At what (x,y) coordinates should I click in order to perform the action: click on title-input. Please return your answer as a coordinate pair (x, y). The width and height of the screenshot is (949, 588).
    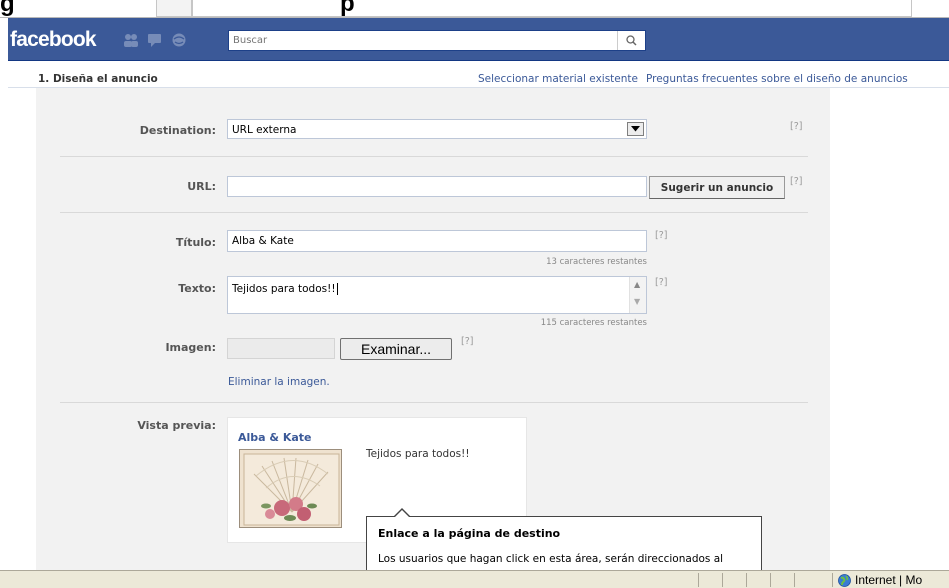
    Looking at the image, I should click on (437, 241).